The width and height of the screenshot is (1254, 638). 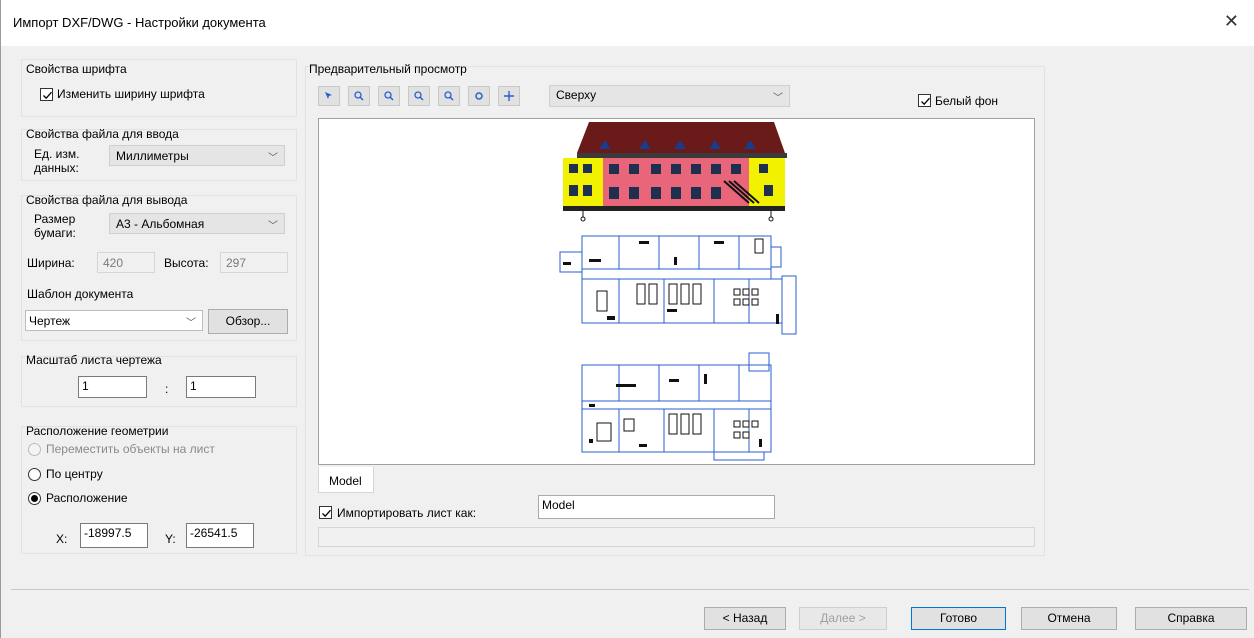 I want to click on center-label: По центру, so click(x=74, y=474).